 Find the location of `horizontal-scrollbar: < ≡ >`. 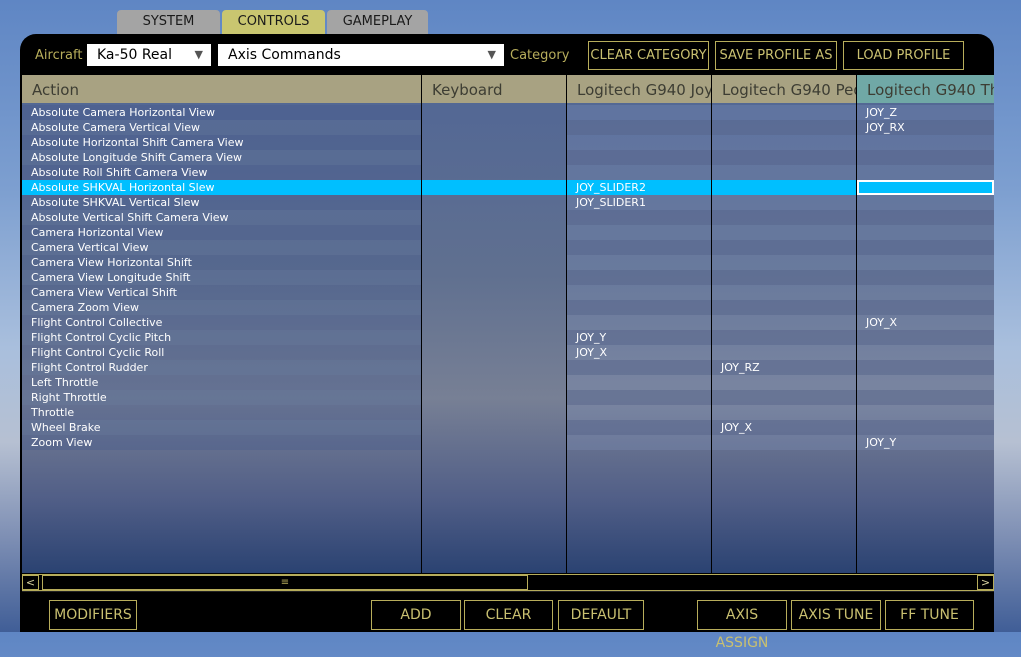

horizontal-scrollbar: < ≡ > is located at coordinates (508, 582).